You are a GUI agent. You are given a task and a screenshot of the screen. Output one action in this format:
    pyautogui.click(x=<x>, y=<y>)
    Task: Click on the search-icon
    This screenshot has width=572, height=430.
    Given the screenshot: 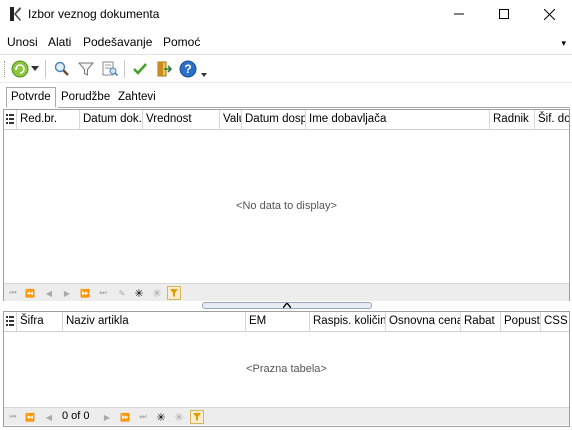 What is the action you would take?
    pyautogui.click(x=61, y=68)
    